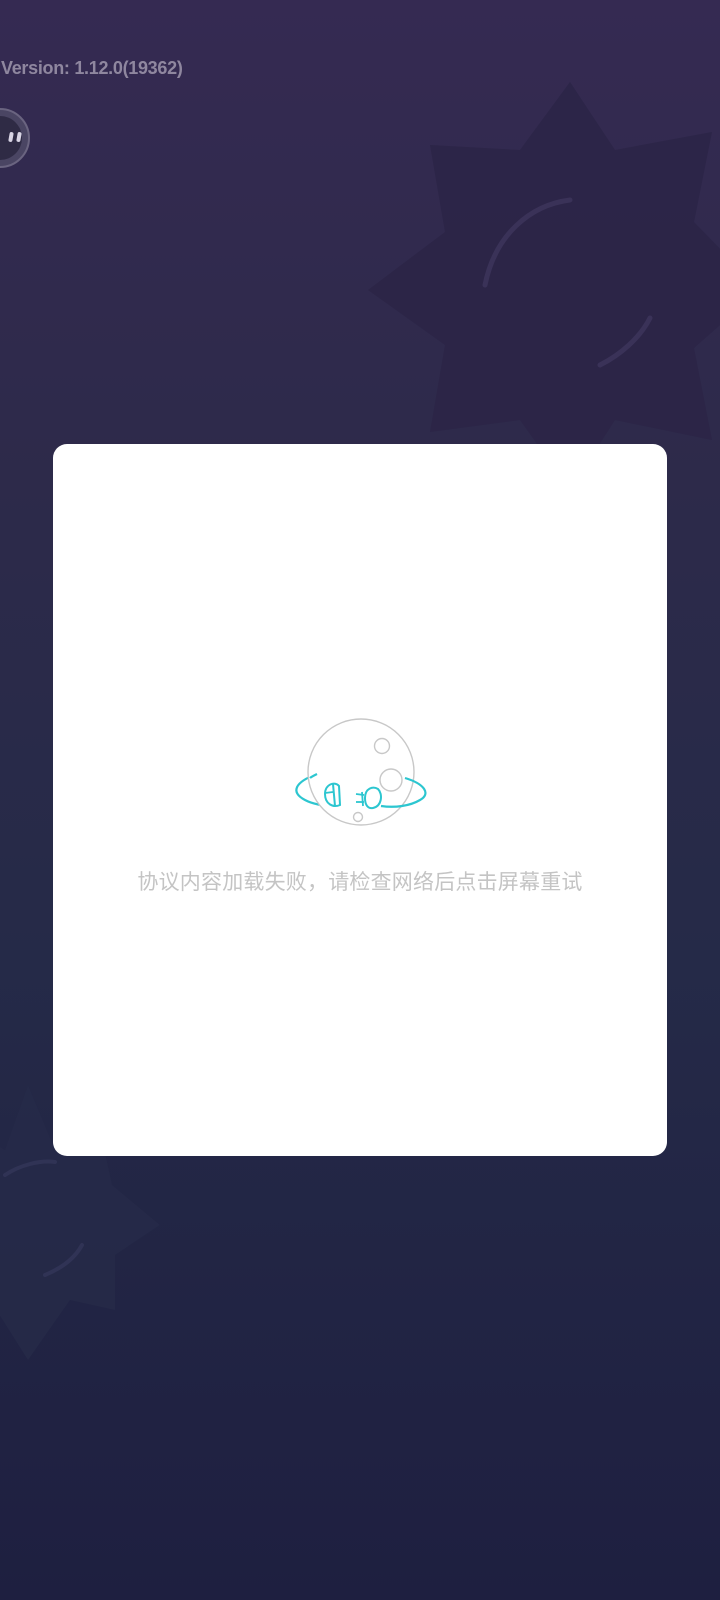 The height and width of the screenshot is (1600, 720). I want to click on version-label: Version: 1.12.0(19362), so click(92, 68).